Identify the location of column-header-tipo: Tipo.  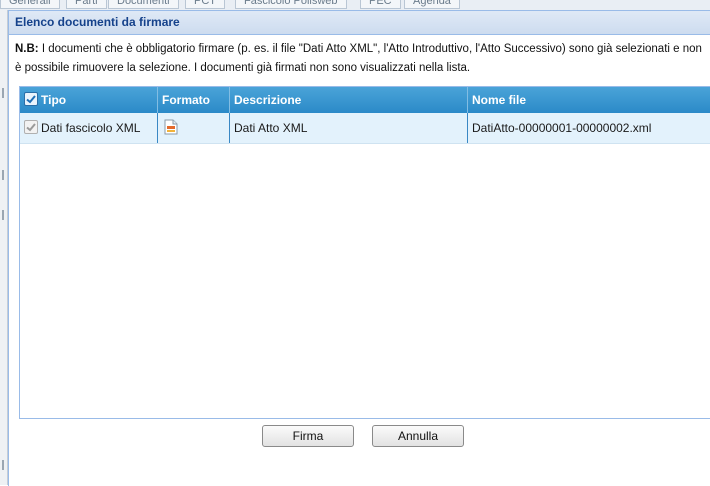
(89, 100).